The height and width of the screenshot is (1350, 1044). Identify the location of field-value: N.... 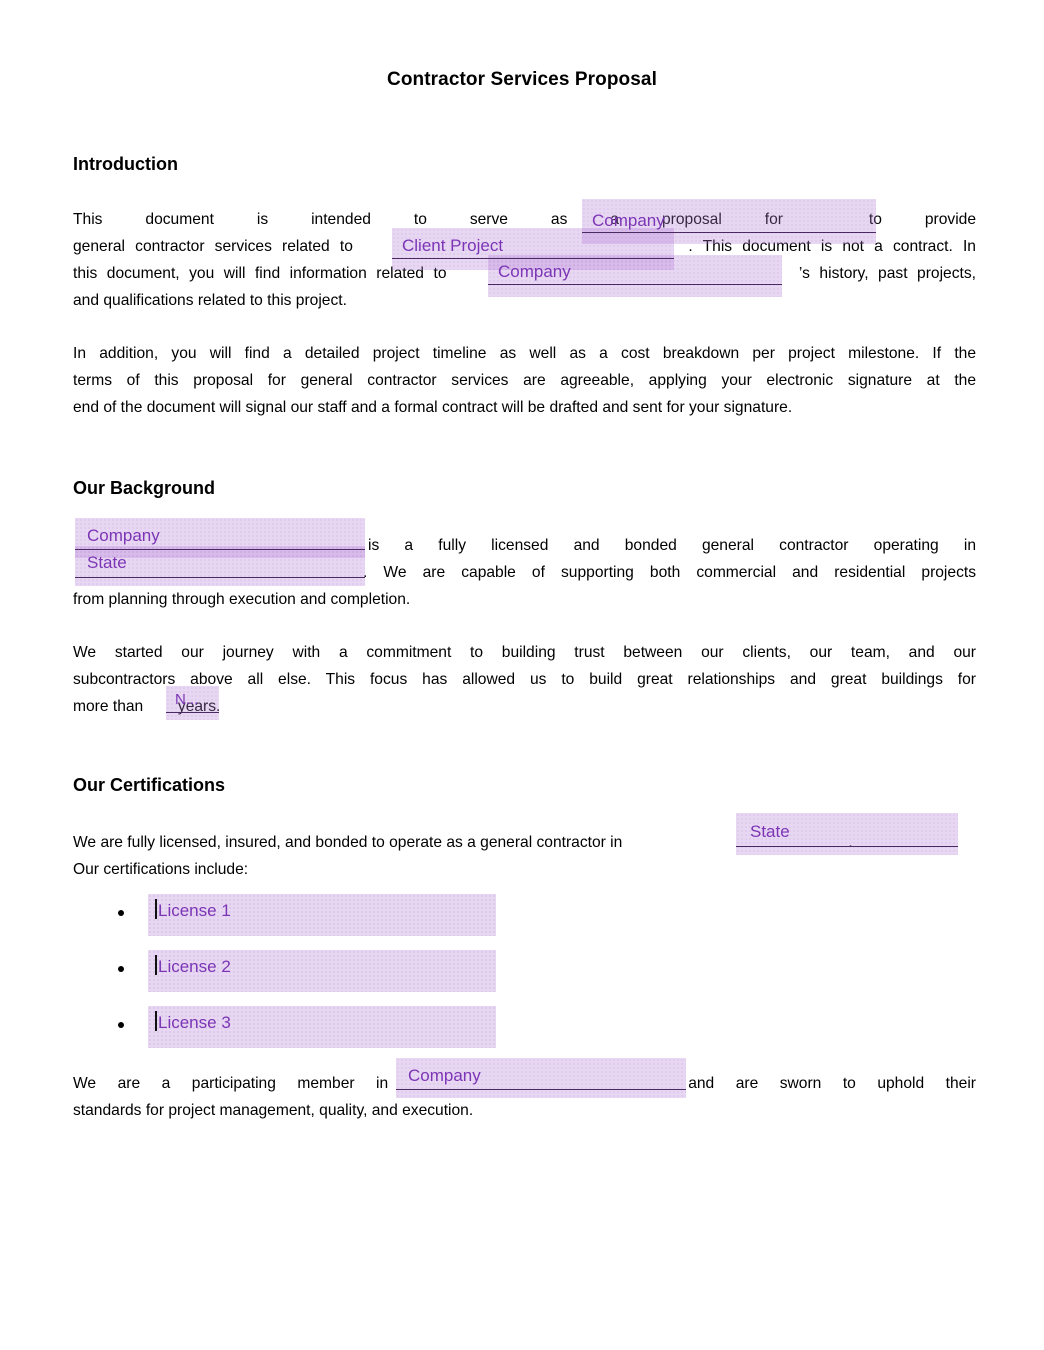
(187, 699).